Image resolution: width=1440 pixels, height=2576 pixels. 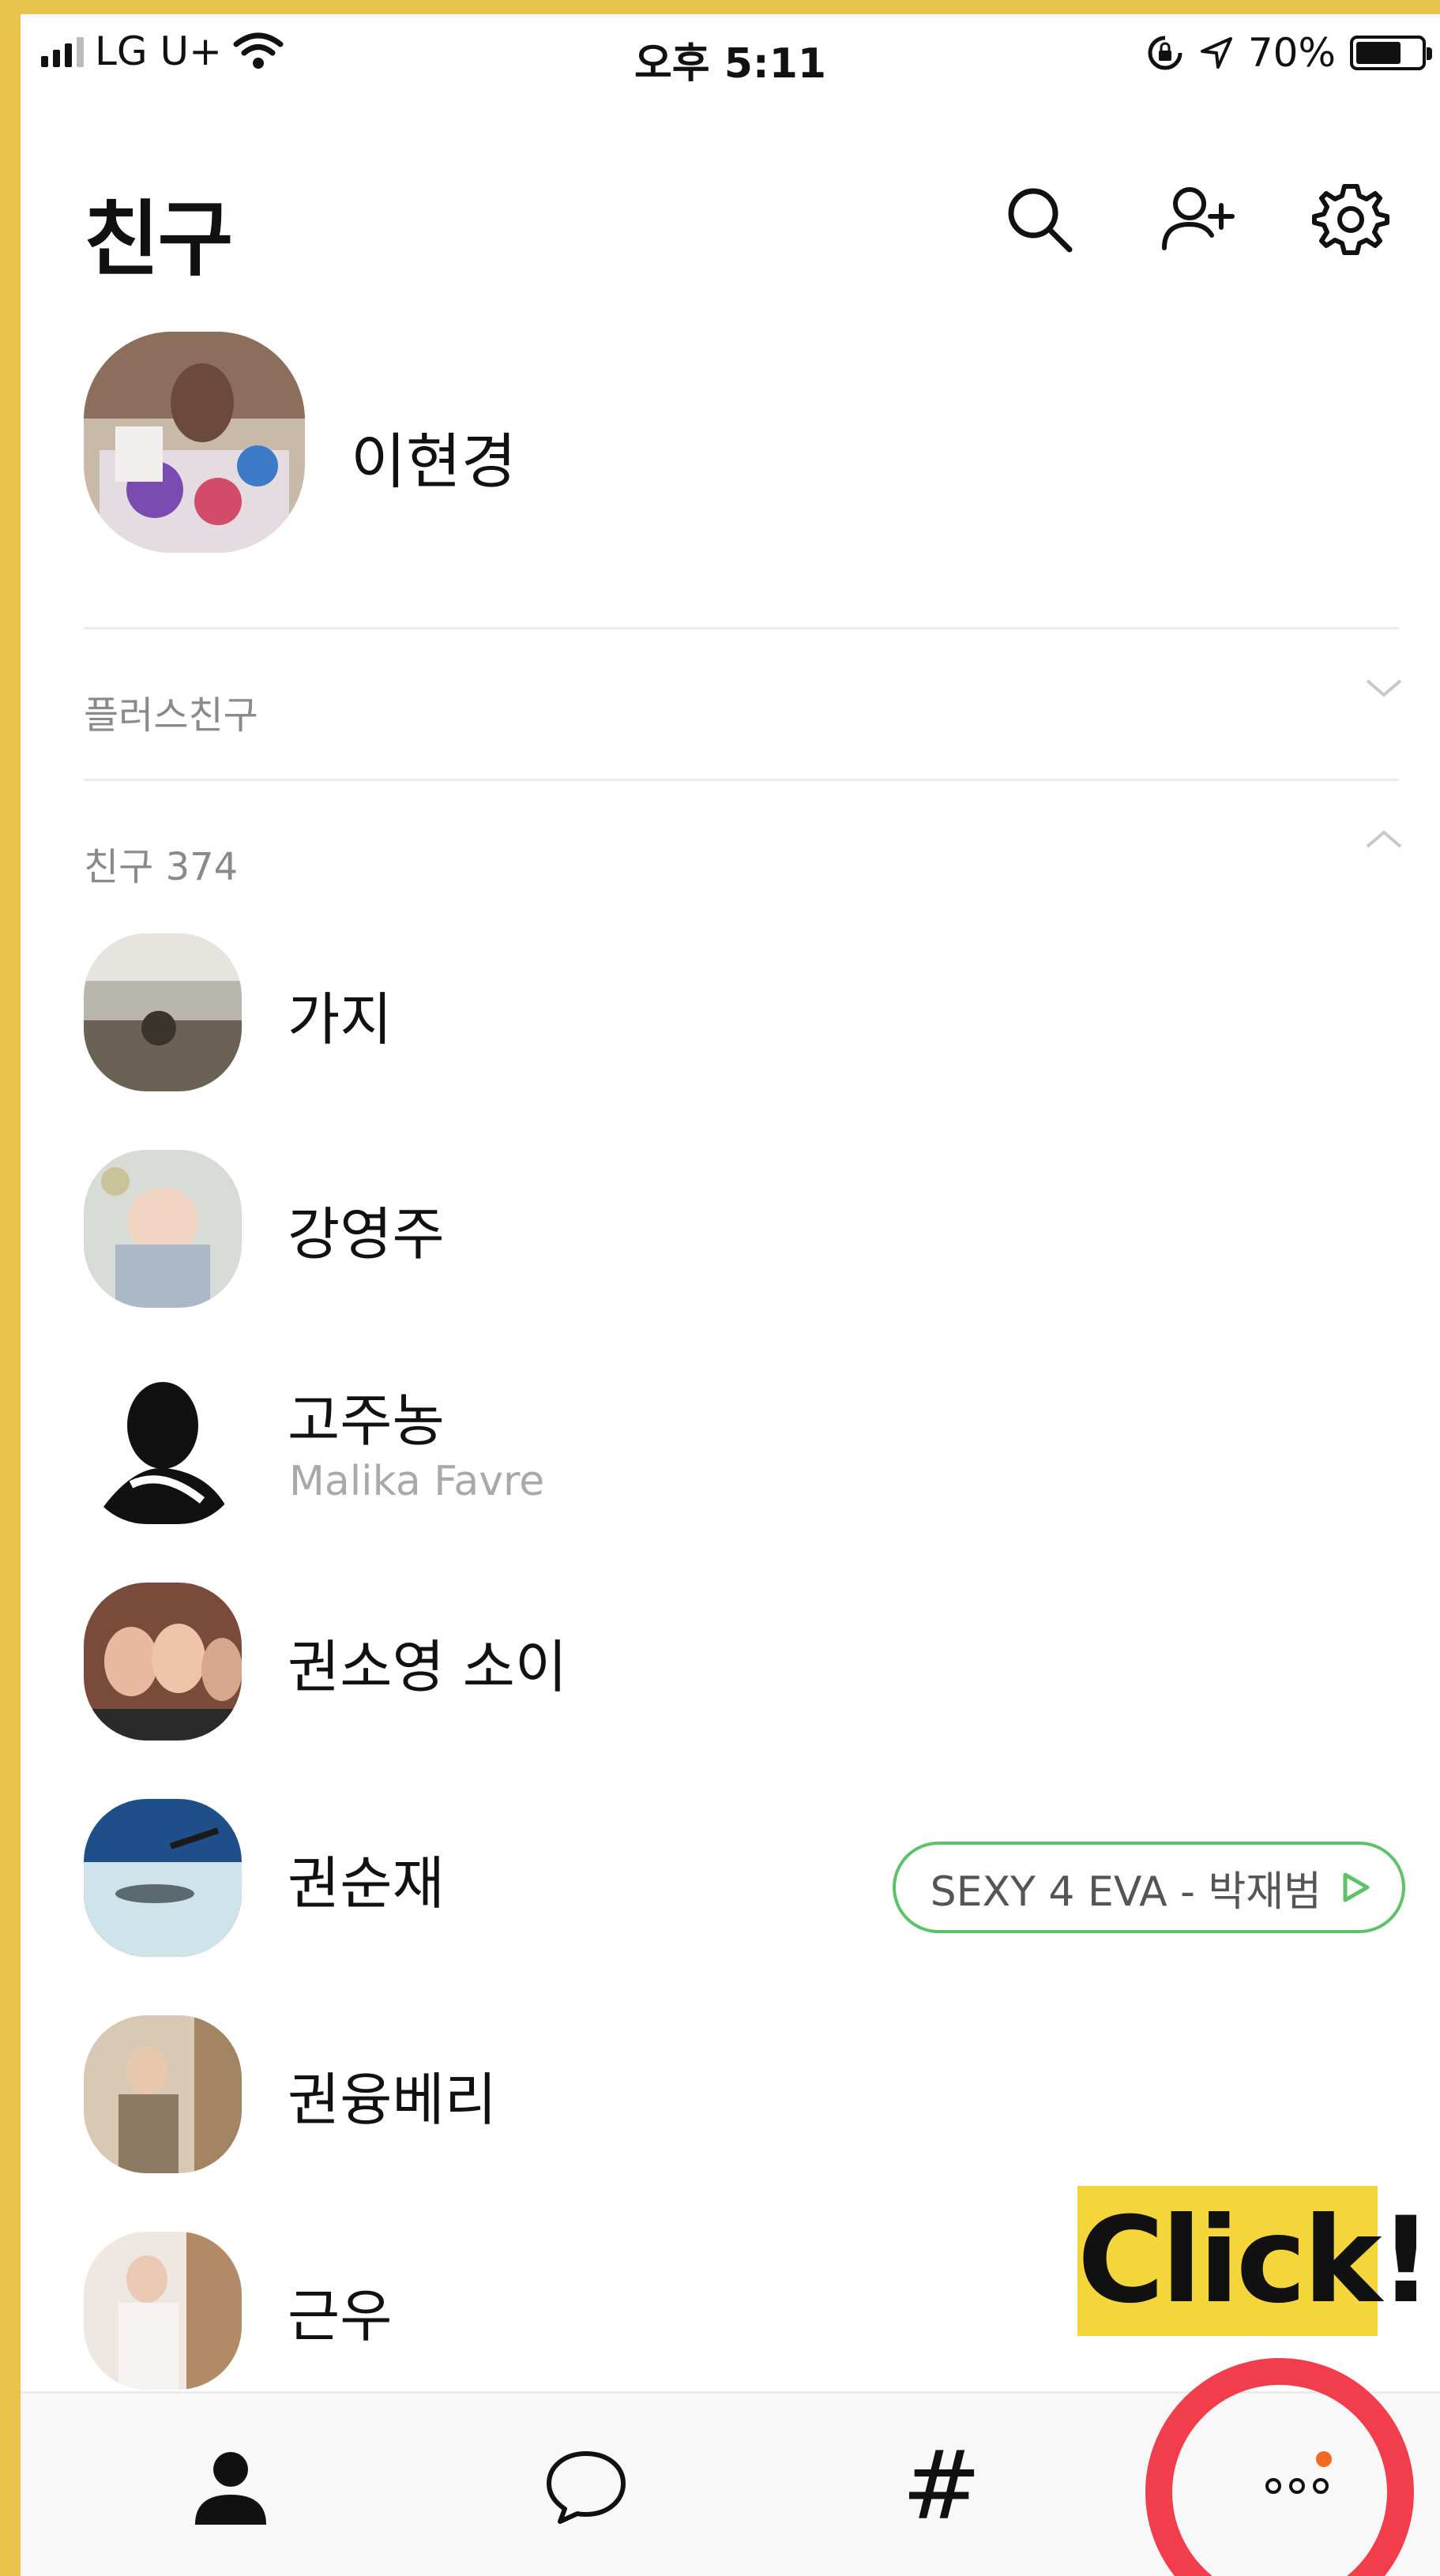 I want to click on person-icon, so click(x=231, y=2488).